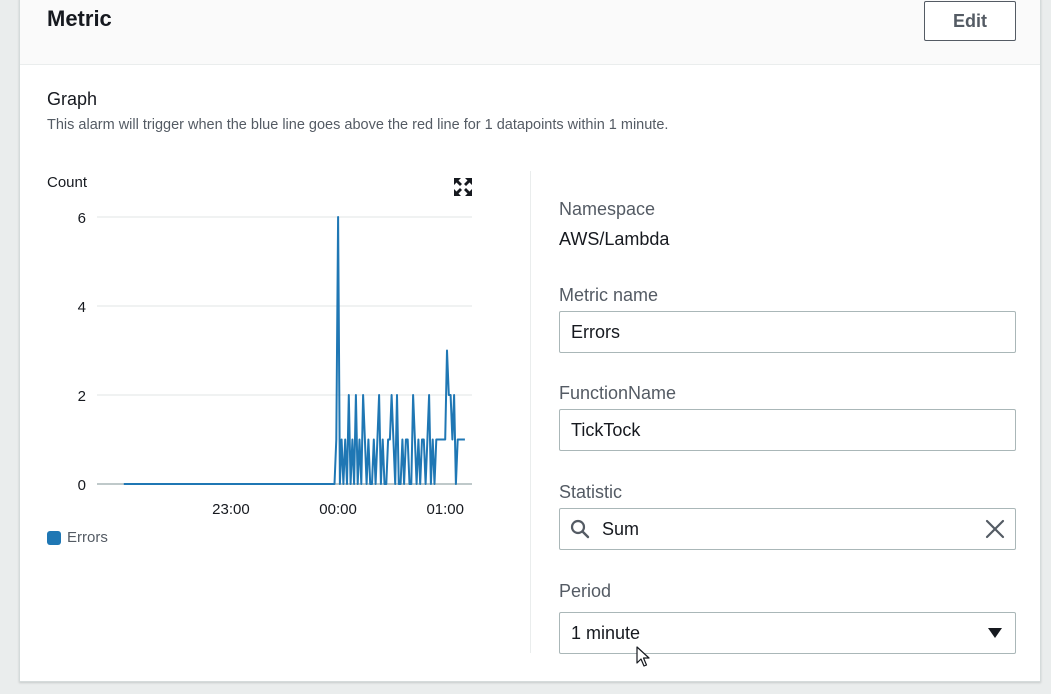 Image resolution: width=1051 pixels, height=694 pixels. I want to click on metric-name-value: Errors, so click(595, 332).